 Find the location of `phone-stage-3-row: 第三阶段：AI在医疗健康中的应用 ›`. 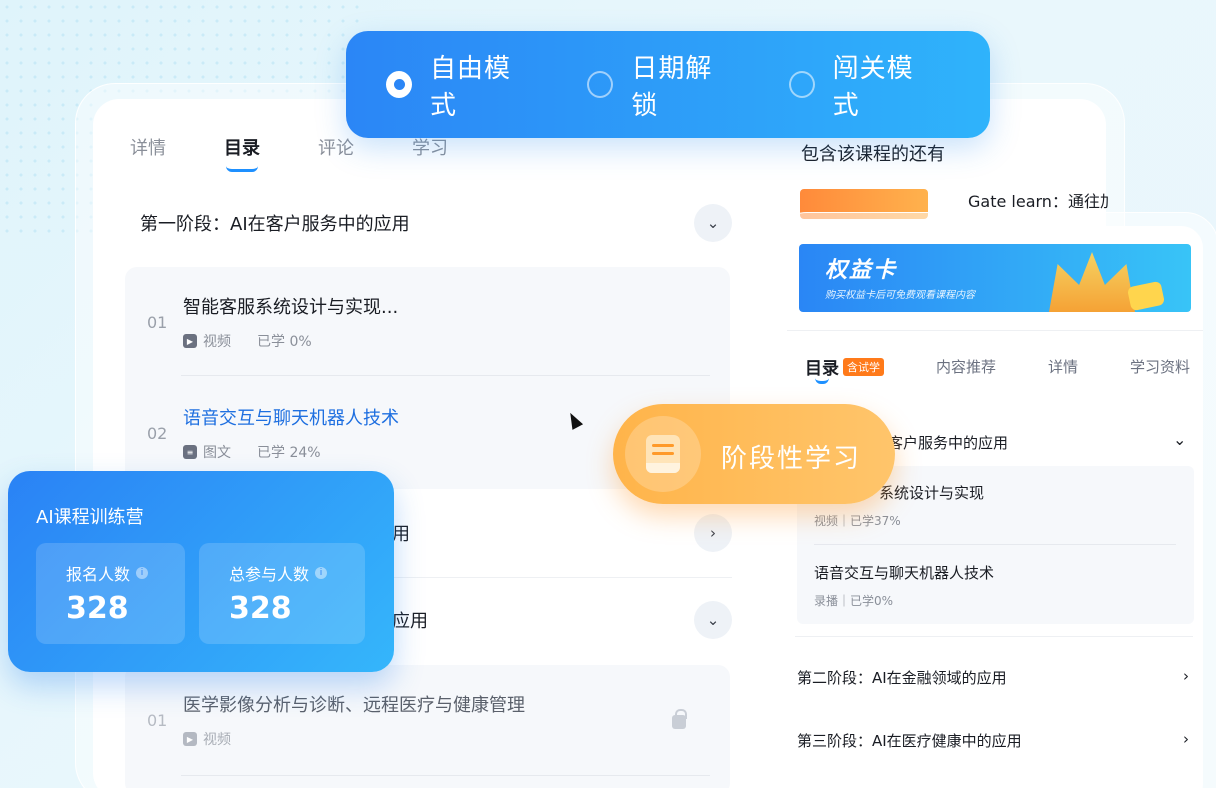

phone-stage-3-row: 第三阶段：AI在医疗健康中的应用 › is located at coordinates (993, 740).